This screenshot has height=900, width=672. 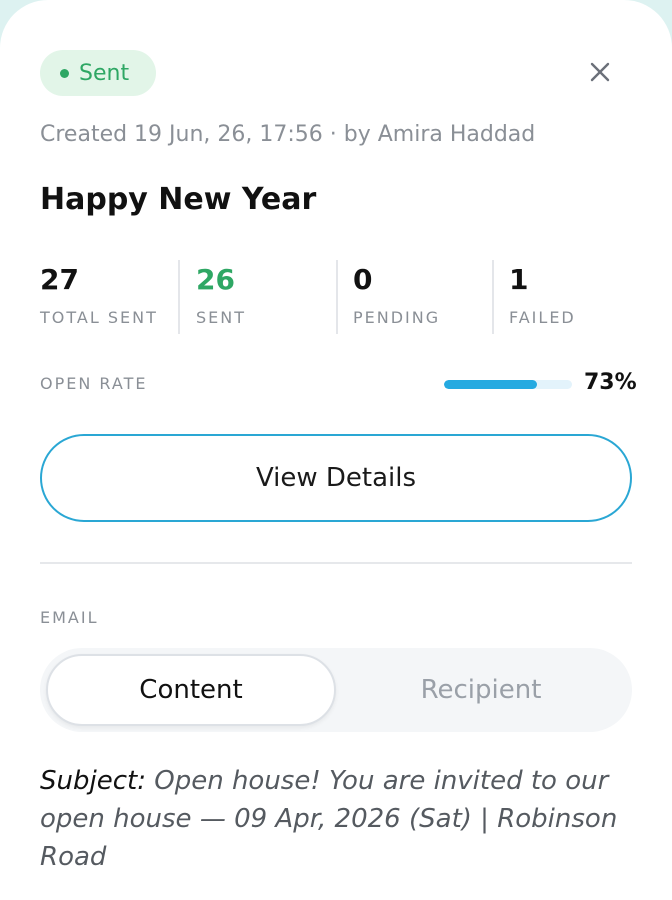 I want to click on open-rate-bar, so click(x=508, y=384).